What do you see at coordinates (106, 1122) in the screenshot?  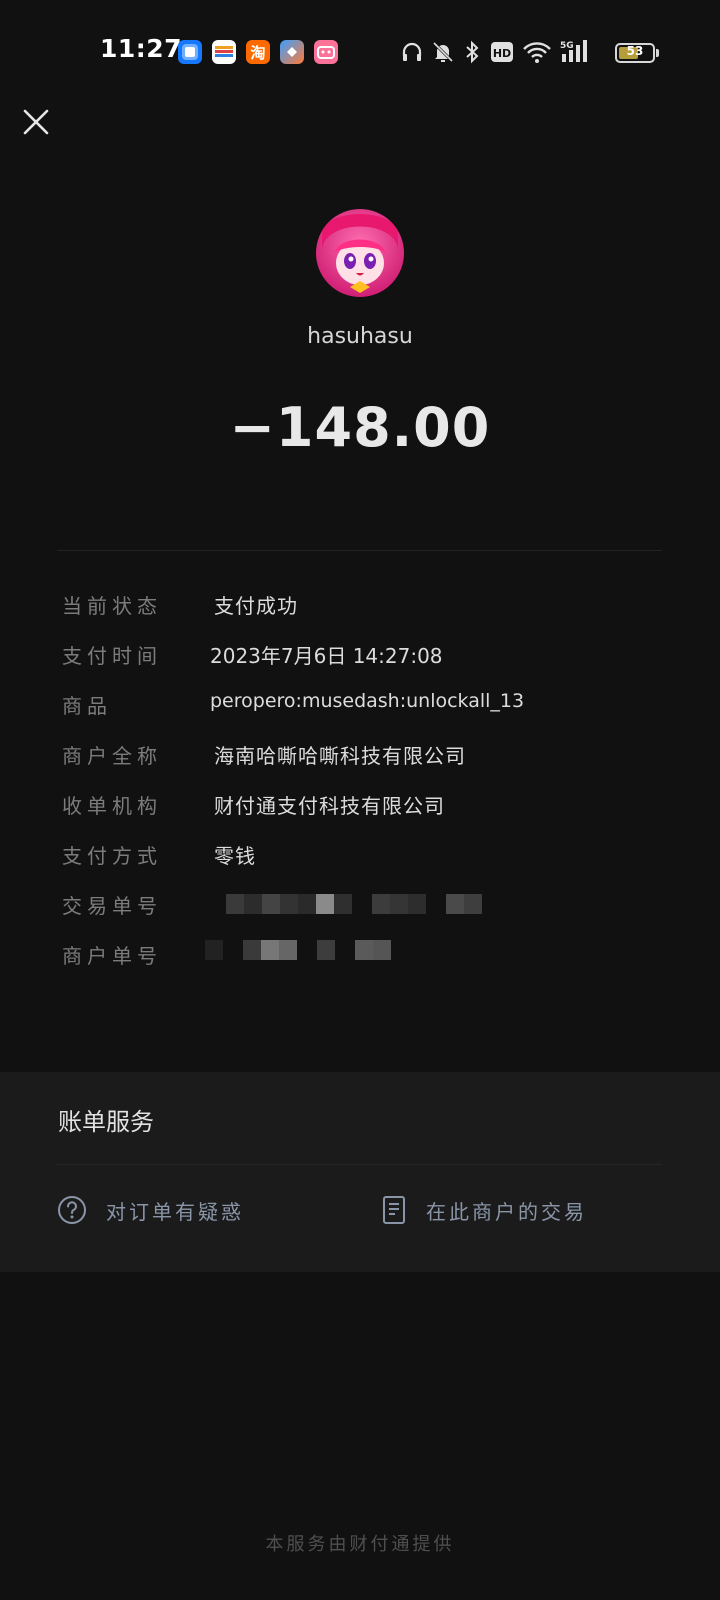 I see `bill-service-title: 账单服务` at bounding box center [106, 1122].